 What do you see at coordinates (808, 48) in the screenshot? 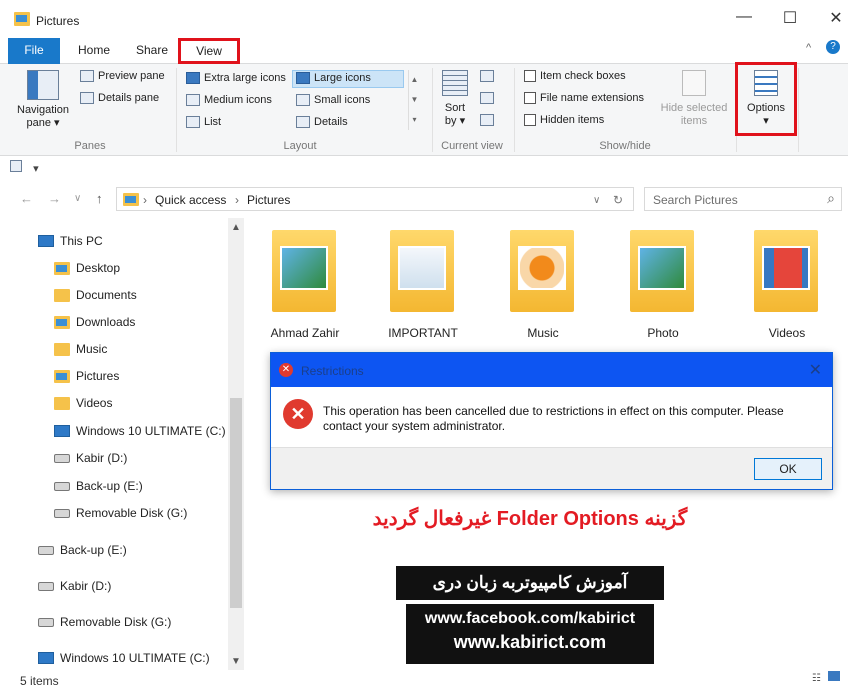
I see `collapse-ribbon-icon: ^` at bounding box center [808, 48].